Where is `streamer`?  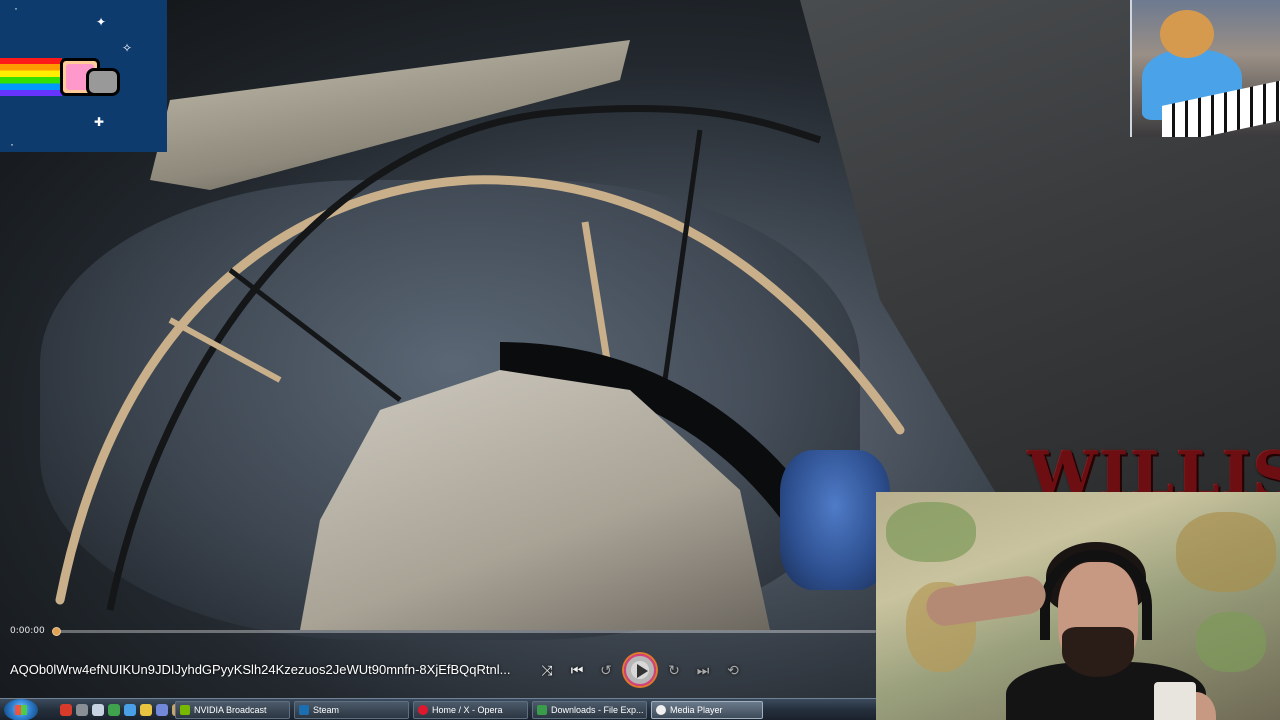
streamer is located at coordinates (1111, 631).